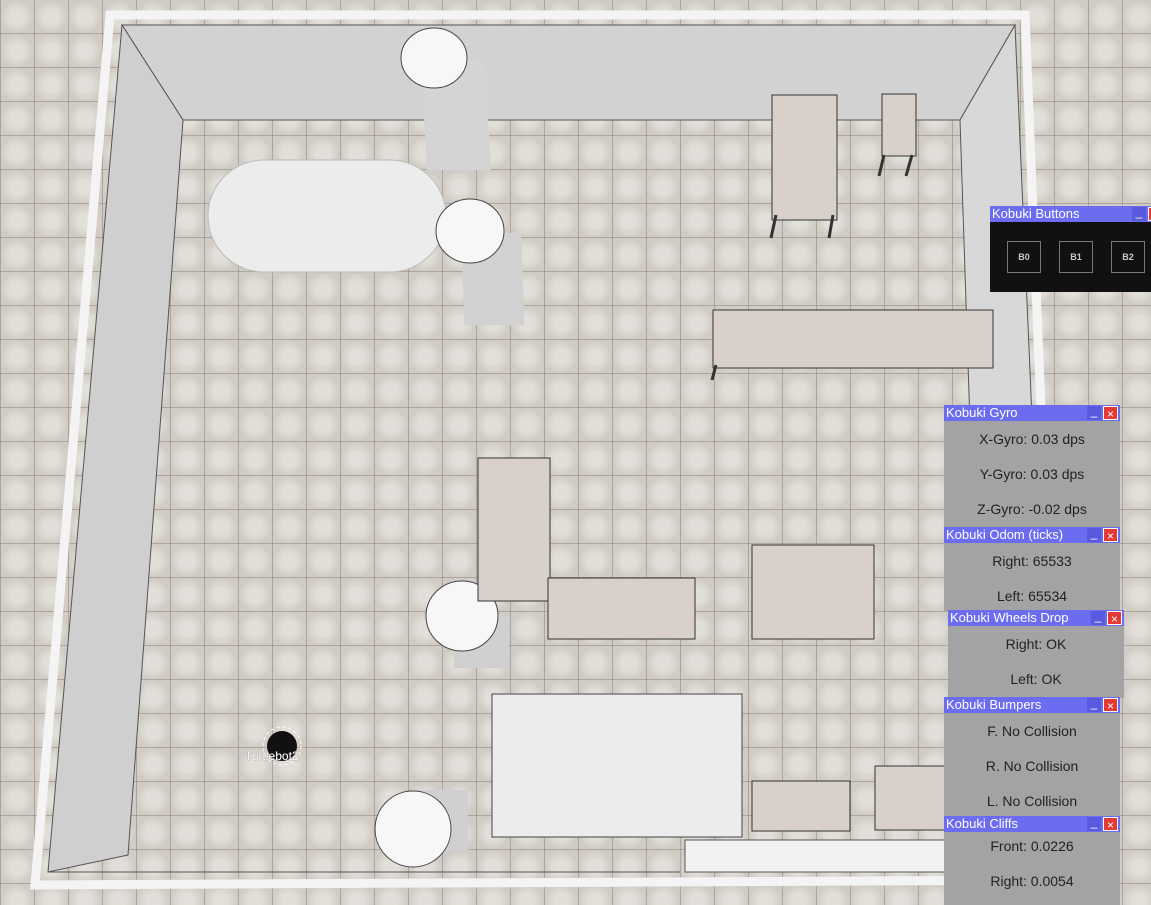  What do you see at coordinates (1036, 679) in the screenshot?
I see `wheels-left: Left: OK` at bounding box center [1036, 679].